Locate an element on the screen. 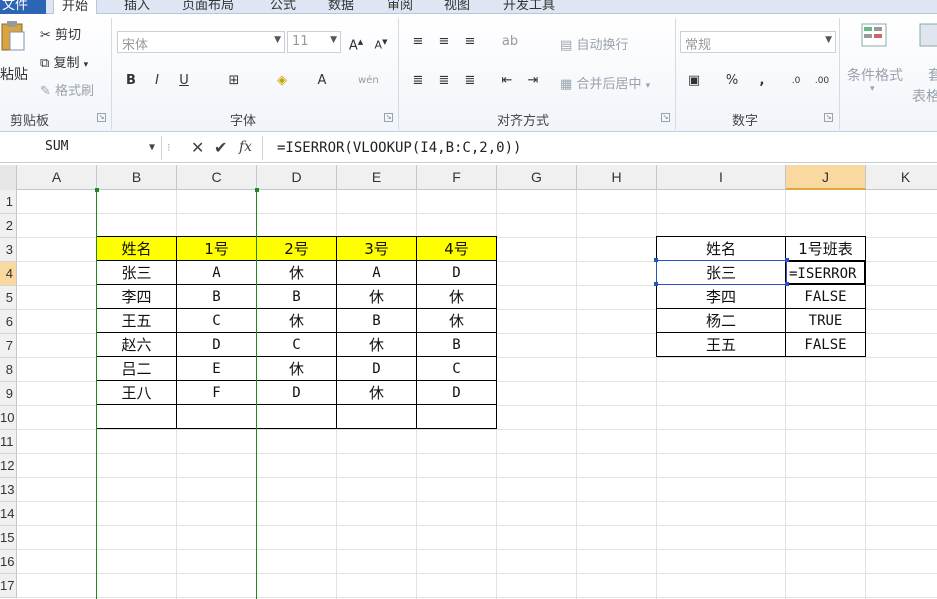 This screenshot has width=937, height=599. schedule-header-cell: 3号 is located at coordinates (376, 248).